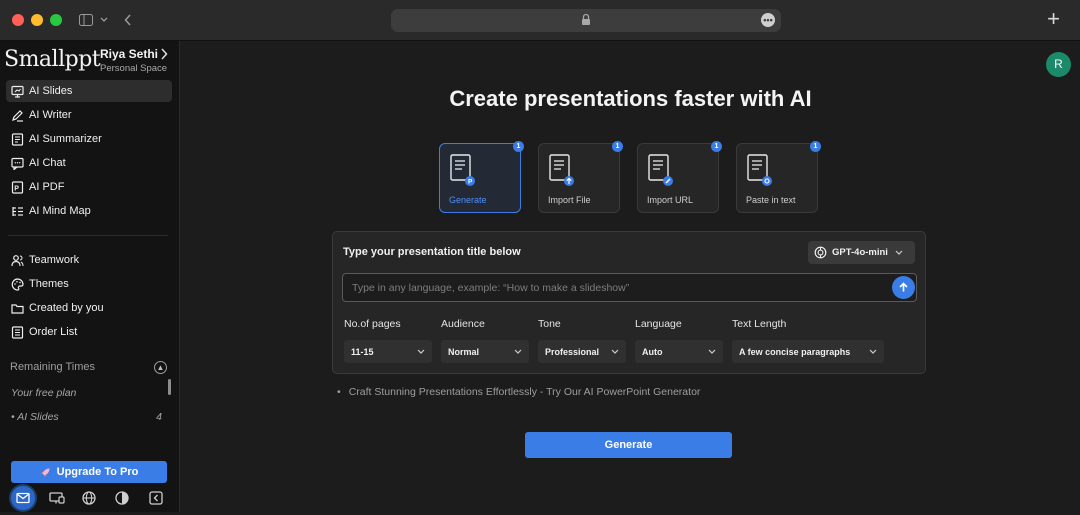 This screenshot has height=515, width=1080. Describe the element at coordinates (569, 200) in the screenshot. I see `mode-label: Import File` at that location.